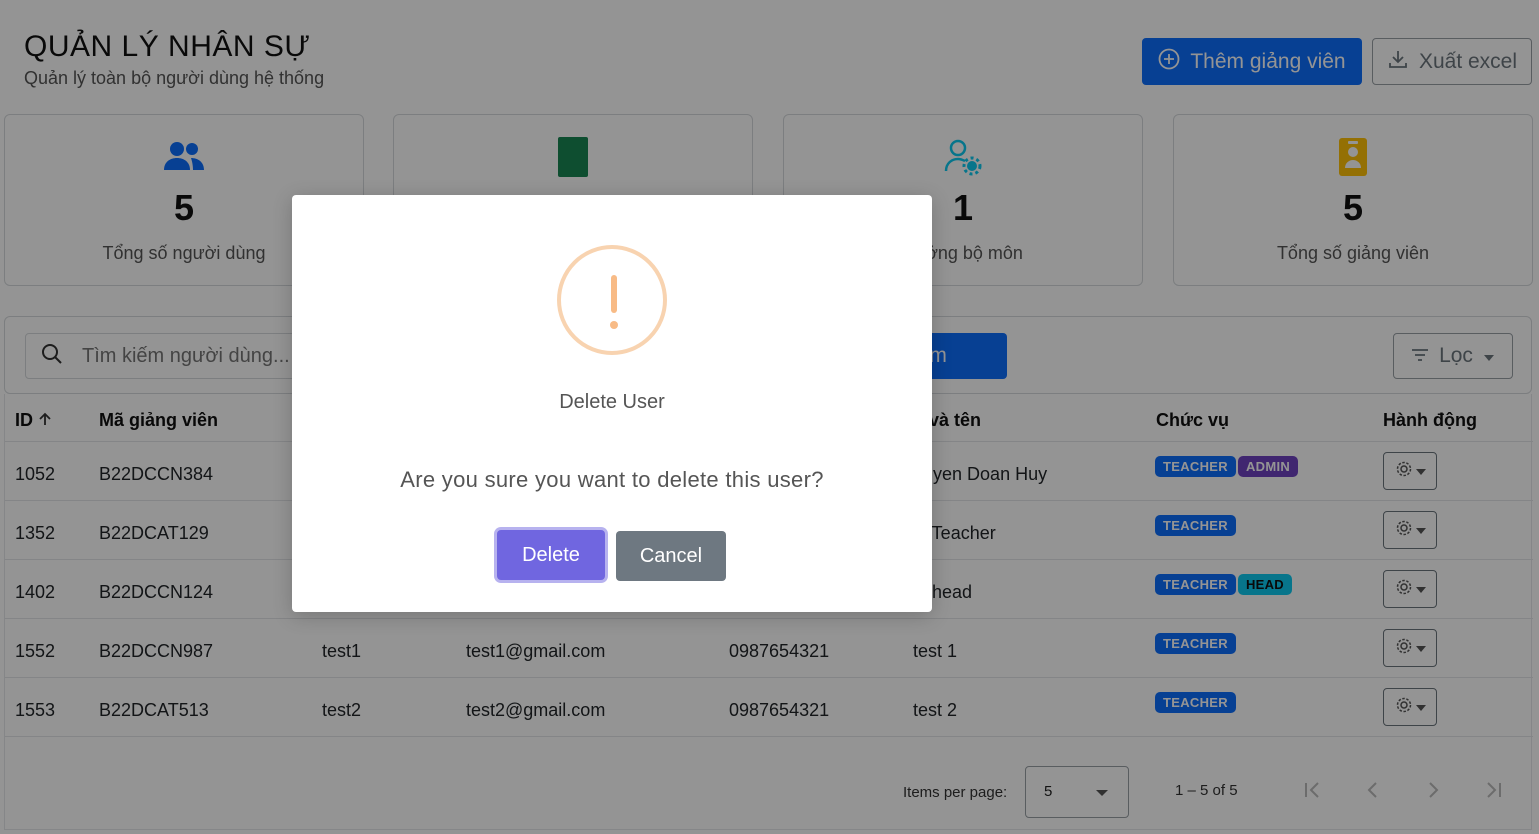 The image size is (1539, 834). I want to click on dialog-title: Delete User, so click(612, 402).